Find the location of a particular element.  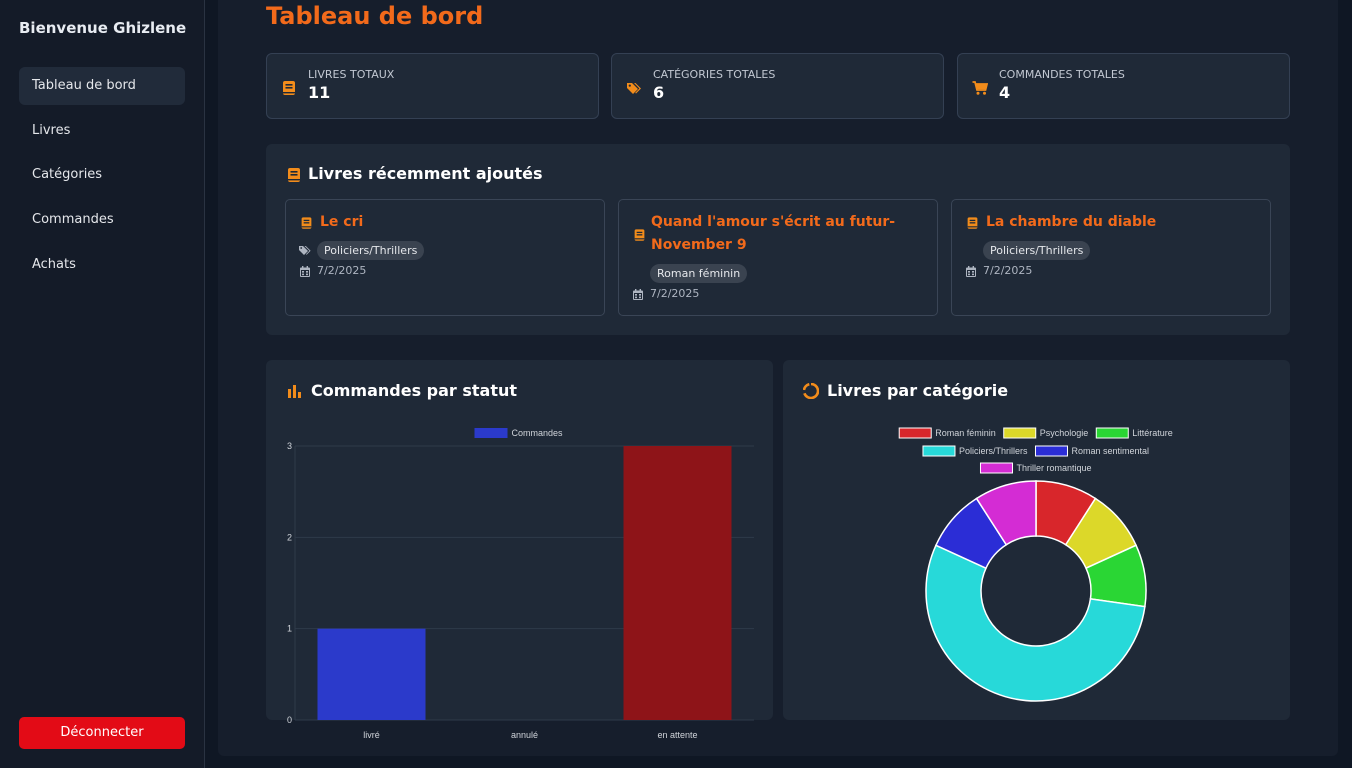

sidebar-item-dashboard: Tableau de bord is located at coordinates (102, 86).